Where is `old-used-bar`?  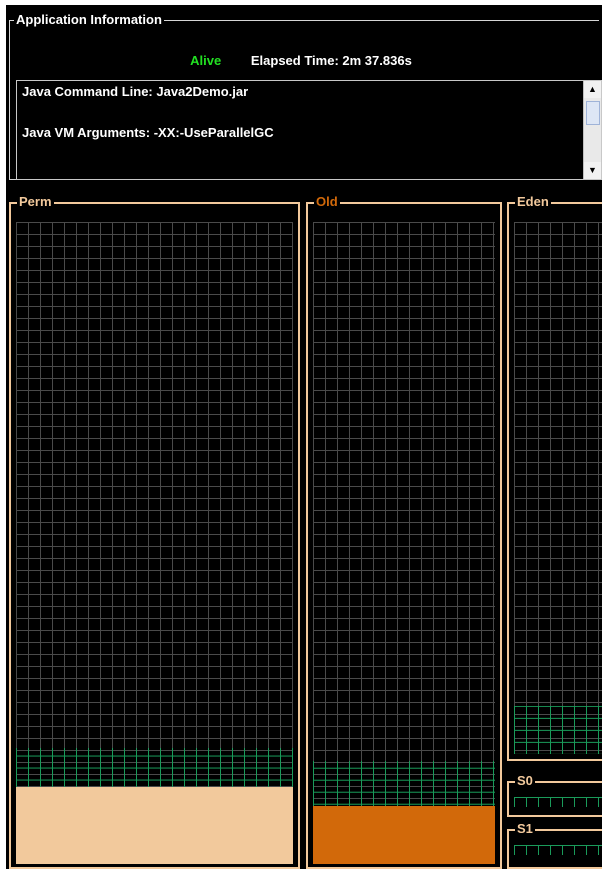 old-used-bar is located at coordinates (404, 835).